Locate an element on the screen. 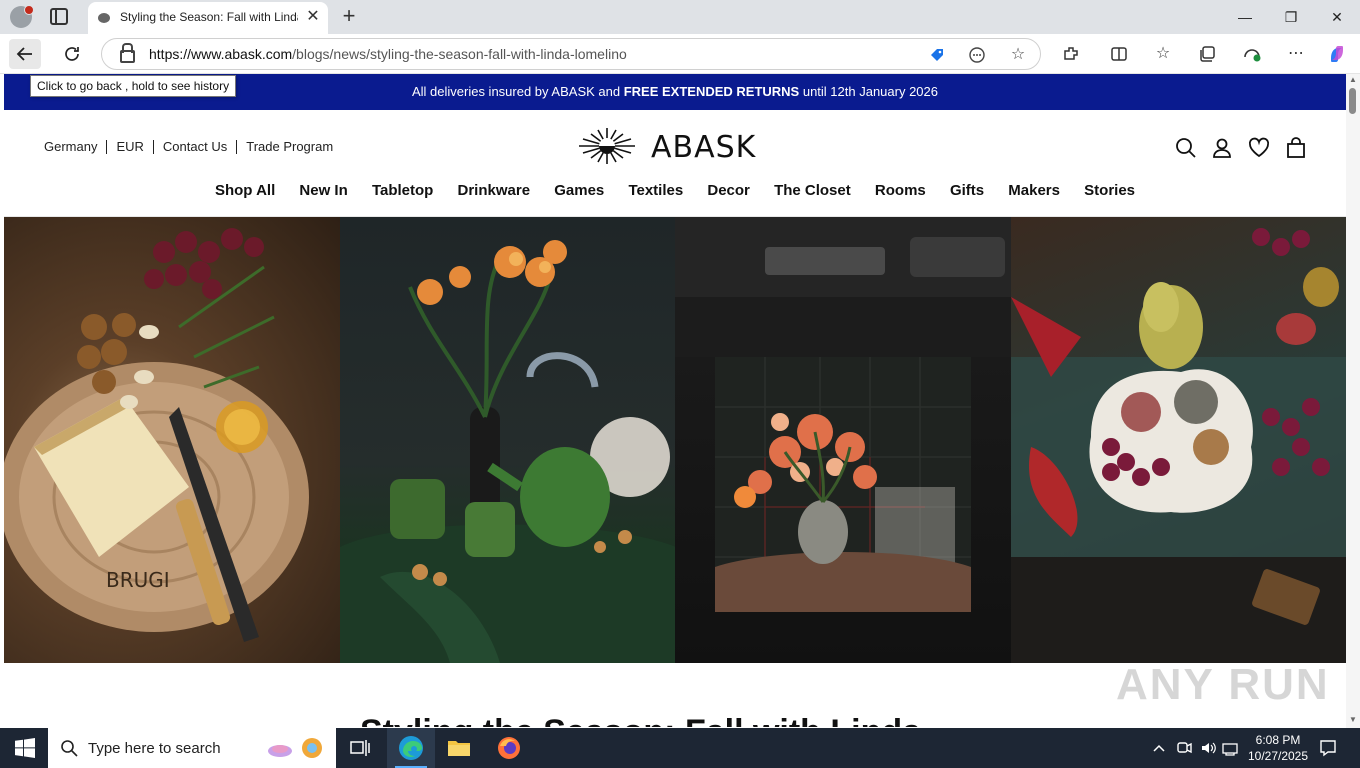 The height and width of the screenshot is (768, 1360). refresh-icon is located at coordinates (72, 54).